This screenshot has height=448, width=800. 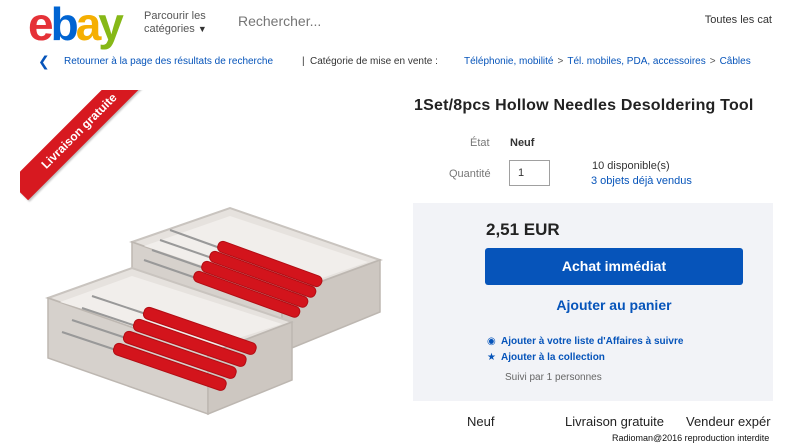 I want to click on logo-letter-y: y, so click(x=111, y=25).